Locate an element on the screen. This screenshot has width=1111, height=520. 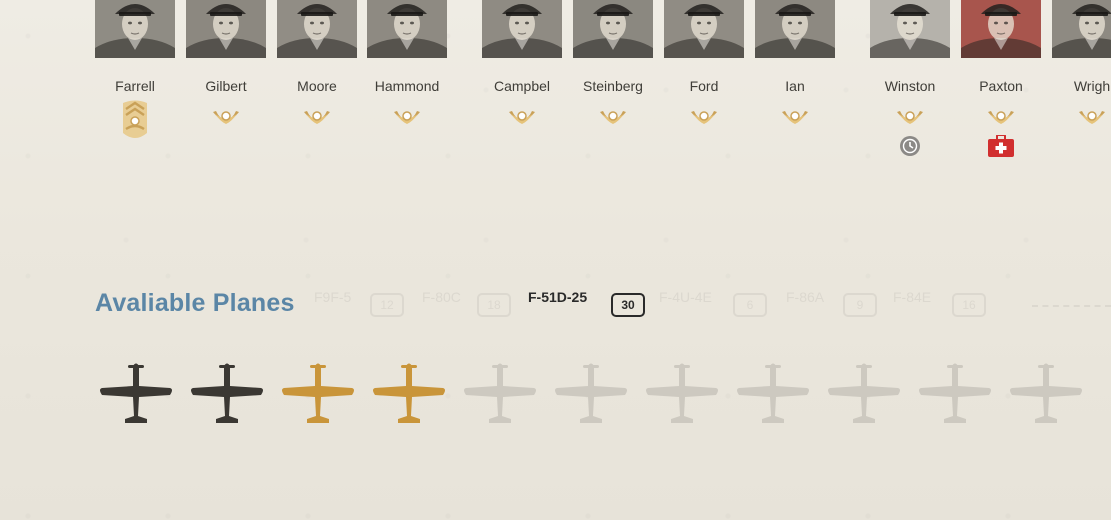
pilot-name: Wrigh is located at coordinates (1092, 86).